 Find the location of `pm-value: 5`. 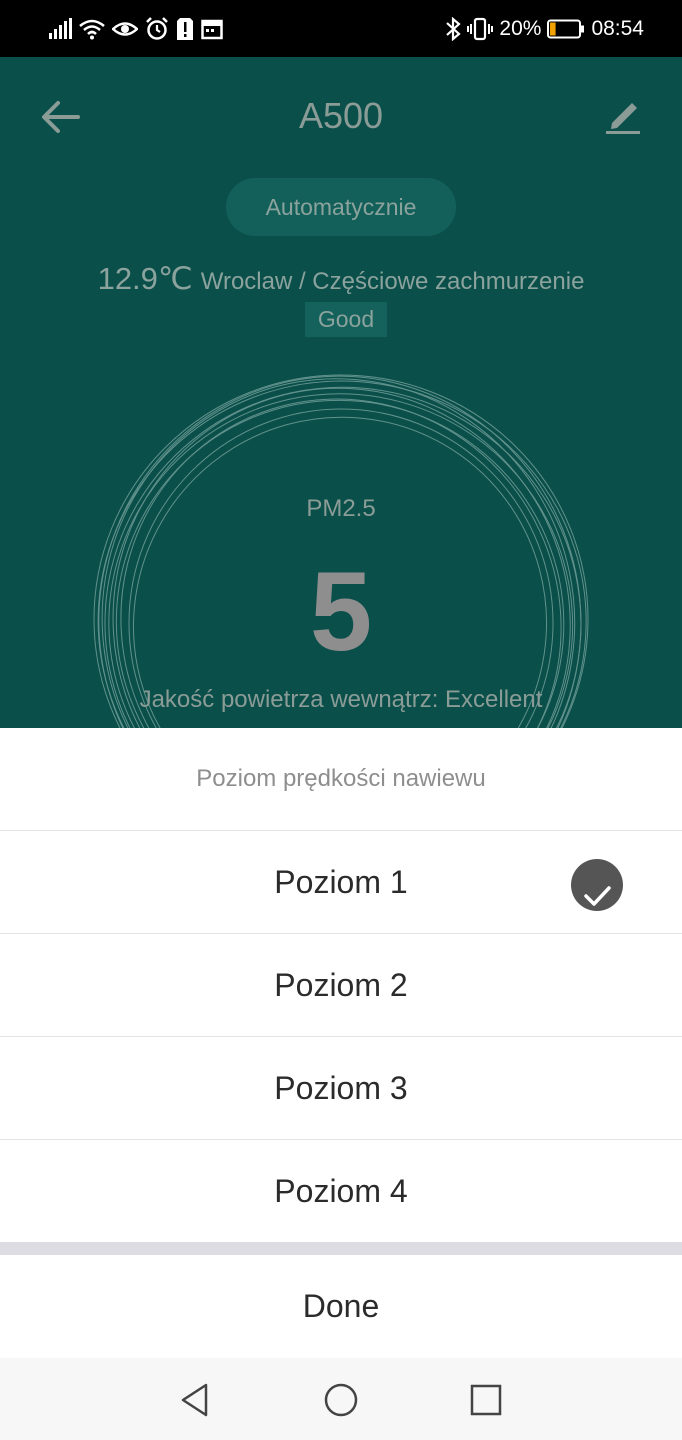

pm-value: 5 is located at coordinates (341, 611).